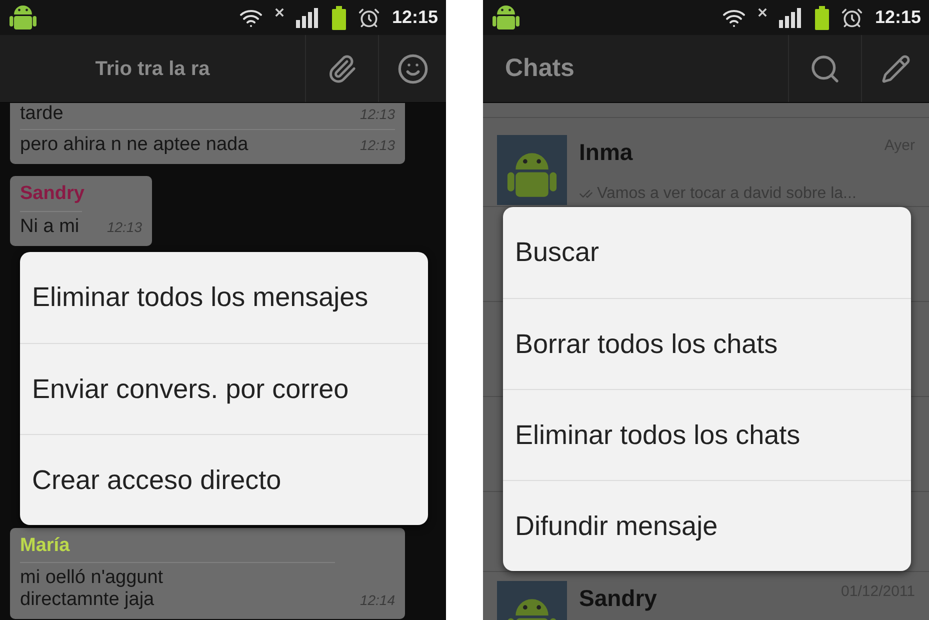  What do you see at coordinates (42, 114) in the screenshot?
I see `message-text: tarde` at bounding box center [42, 114].